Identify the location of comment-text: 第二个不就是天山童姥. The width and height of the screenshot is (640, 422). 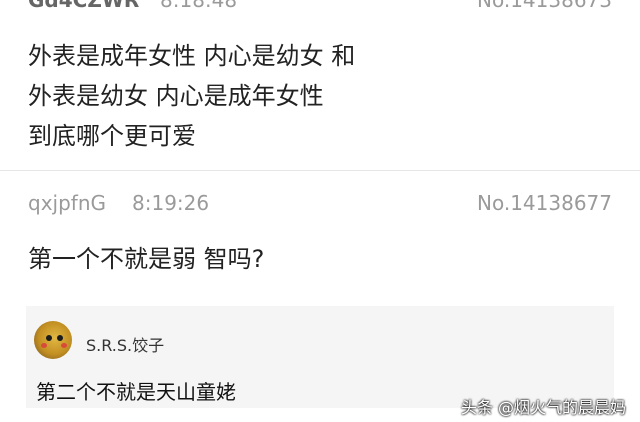
(136, 392).